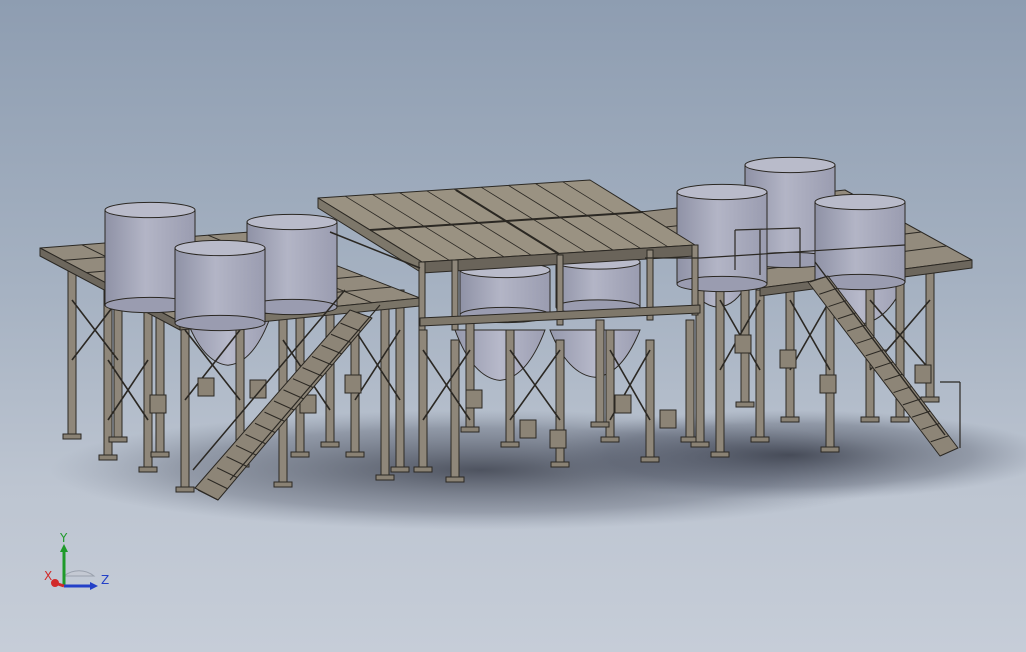 Image resolution: width=1026 pixels, height=652 pixels. I want to click on center-platform-column-8-baseplate, so click(600, 424).